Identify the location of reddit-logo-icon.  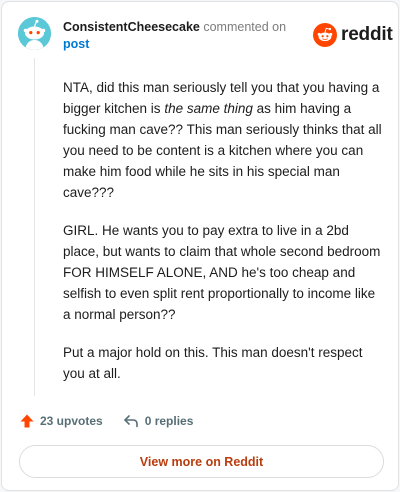
(325, 35).